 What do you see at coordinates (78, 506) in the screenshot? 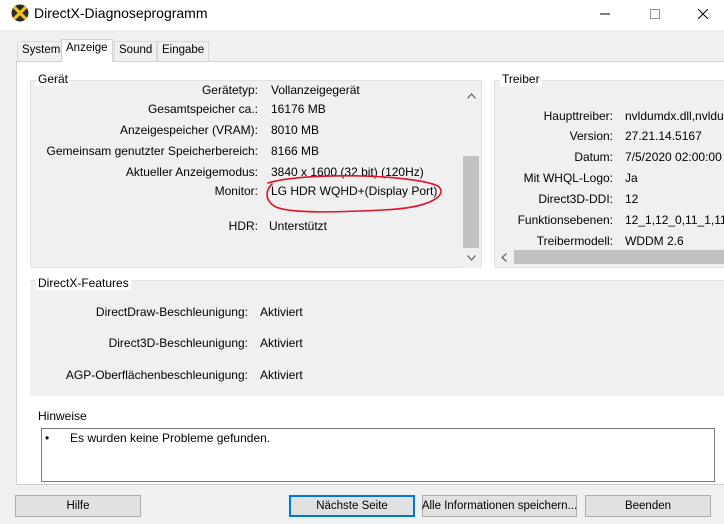
I see `help-button: Hilfe` at bounding box center [78, 506].